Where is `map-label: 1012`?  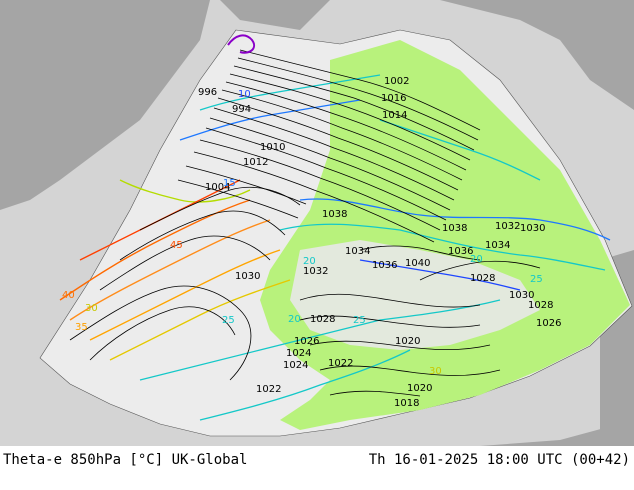 map-label: 1012 is located at coordinates (255, 162).